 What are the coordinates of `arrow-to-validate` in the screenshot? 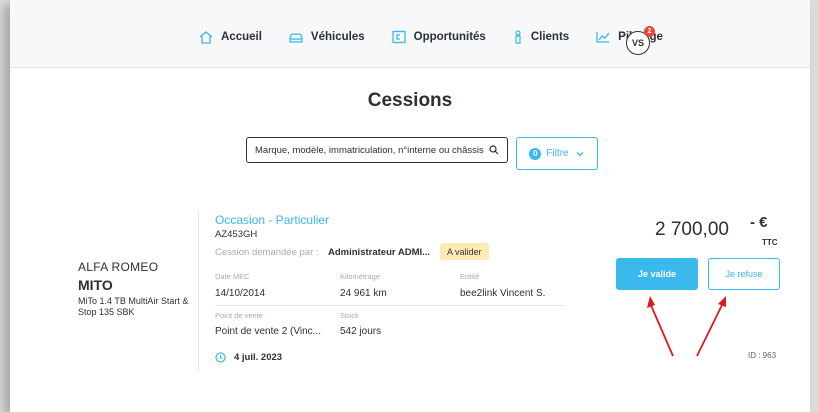 It's located at (660, 326).